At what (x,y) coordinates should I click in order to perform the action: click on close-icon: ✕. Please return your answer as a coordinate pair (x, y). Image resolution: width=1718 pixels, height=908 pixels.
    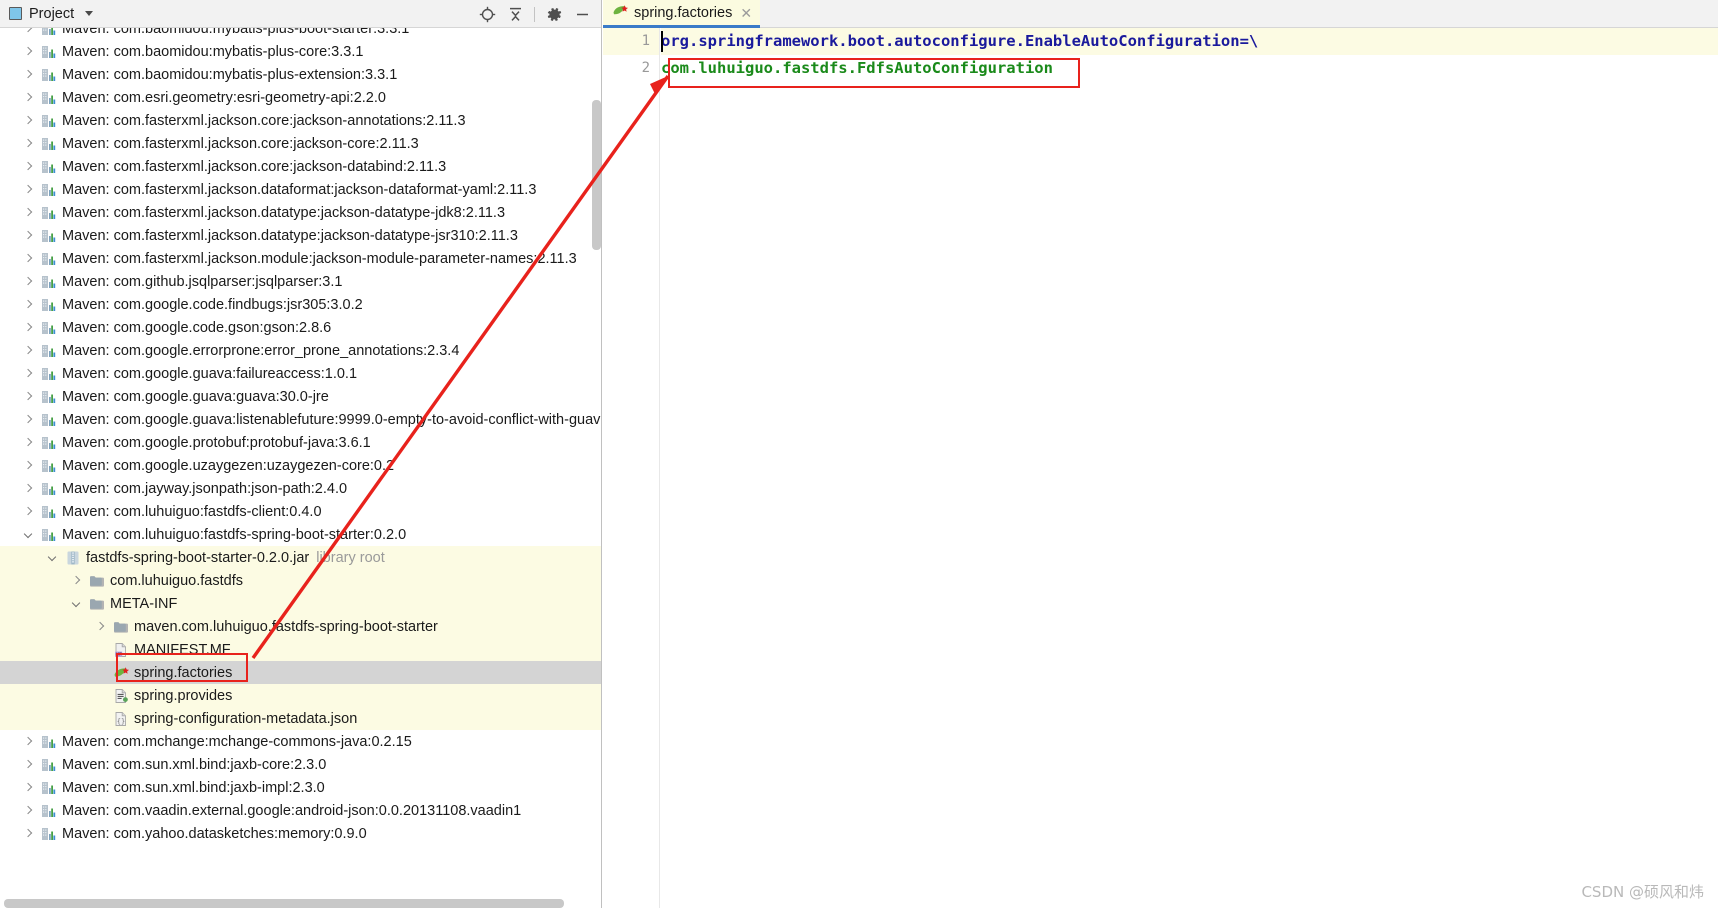
    Looking at the image, I should click on (746, 13).